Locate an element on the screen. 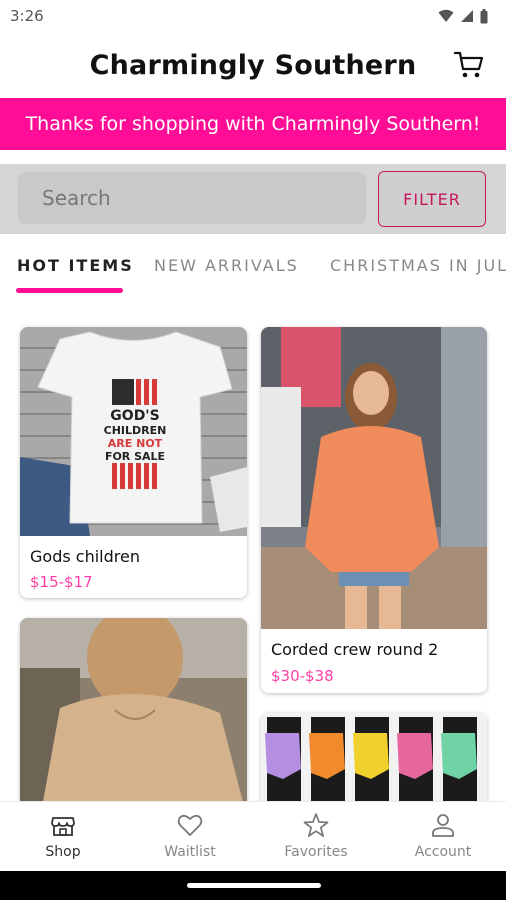 The height and width of the screenshot is (900, 506). app-header: Charmingly Southern is located at coordinates (253, 65).